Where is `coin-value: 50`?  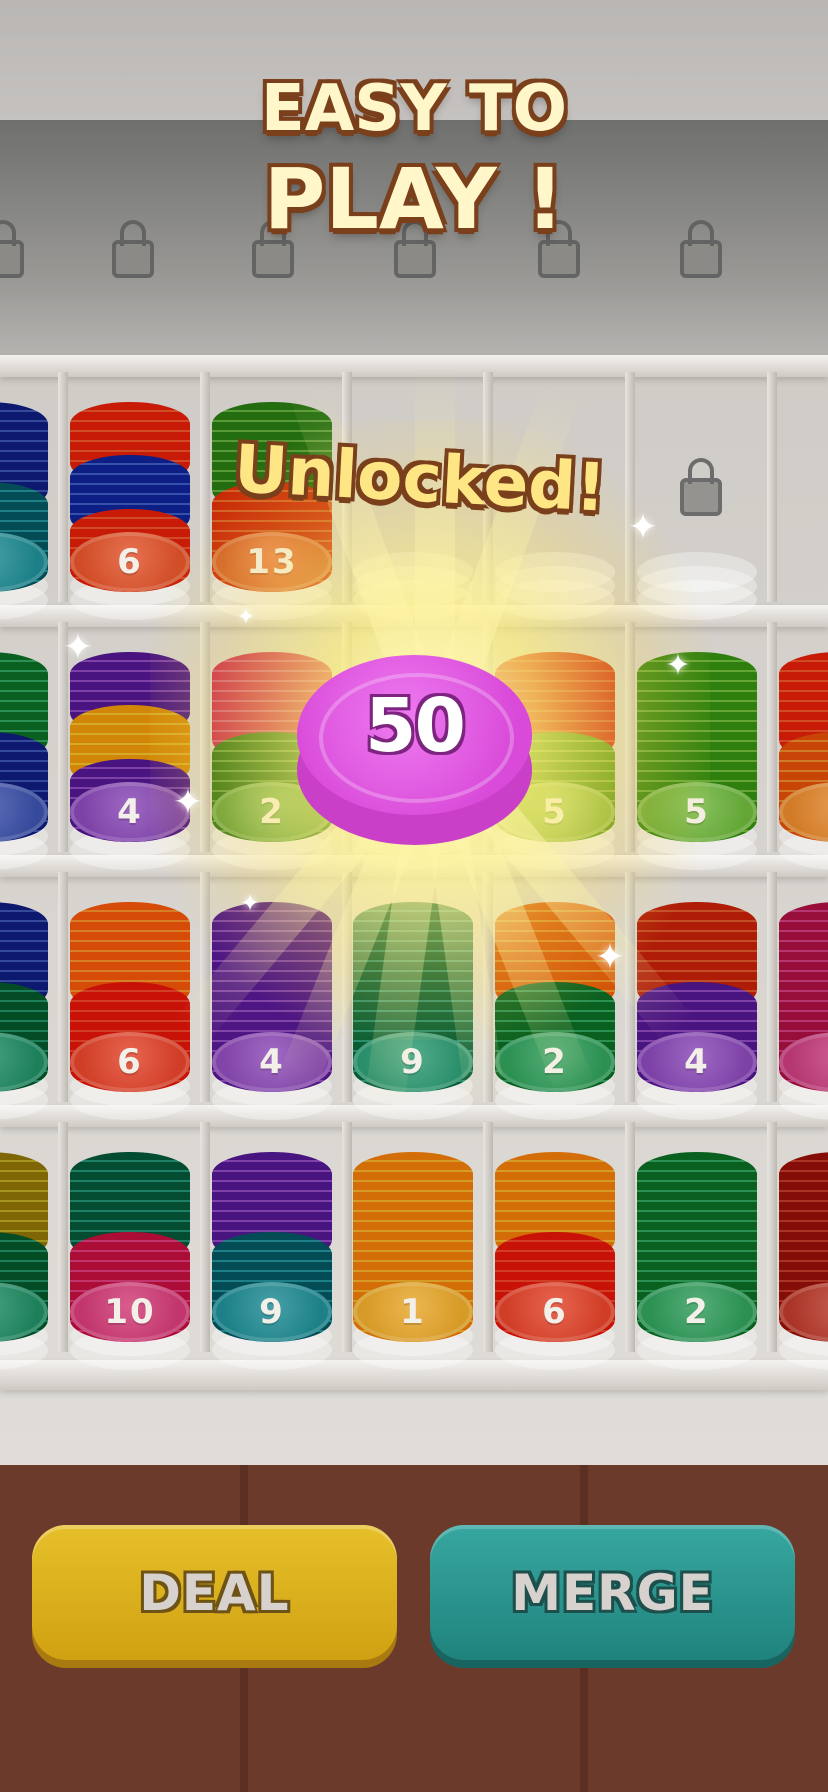 coin-value: 50 is located at coordinates (415, 726).